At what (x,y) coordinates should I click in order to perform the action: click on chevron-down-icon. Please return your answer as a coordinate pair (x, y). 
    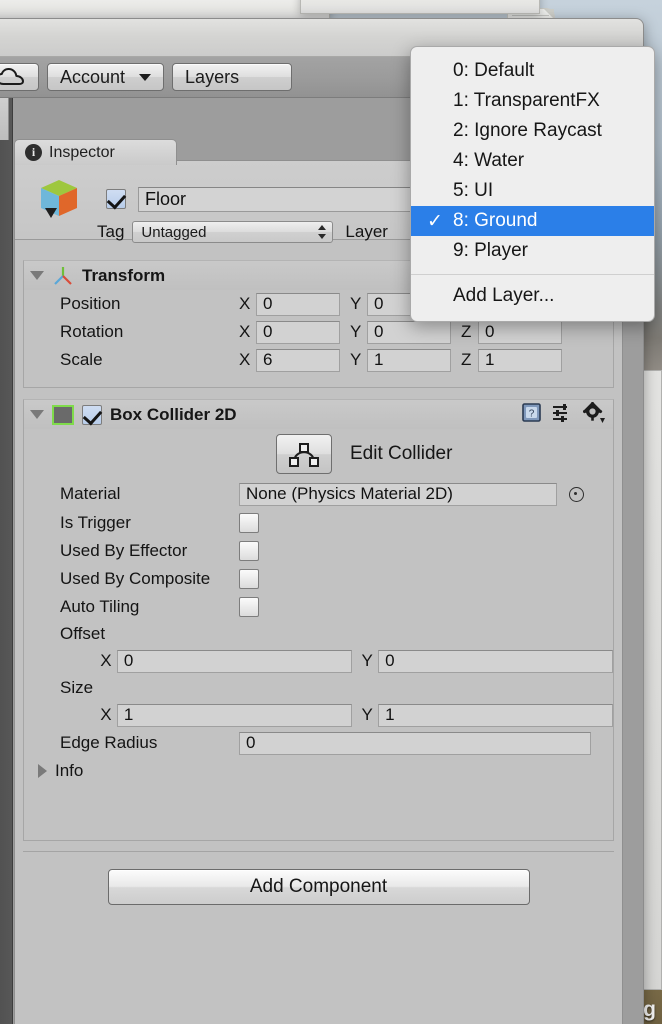
    Looking at the image, I should click on (145, 77).